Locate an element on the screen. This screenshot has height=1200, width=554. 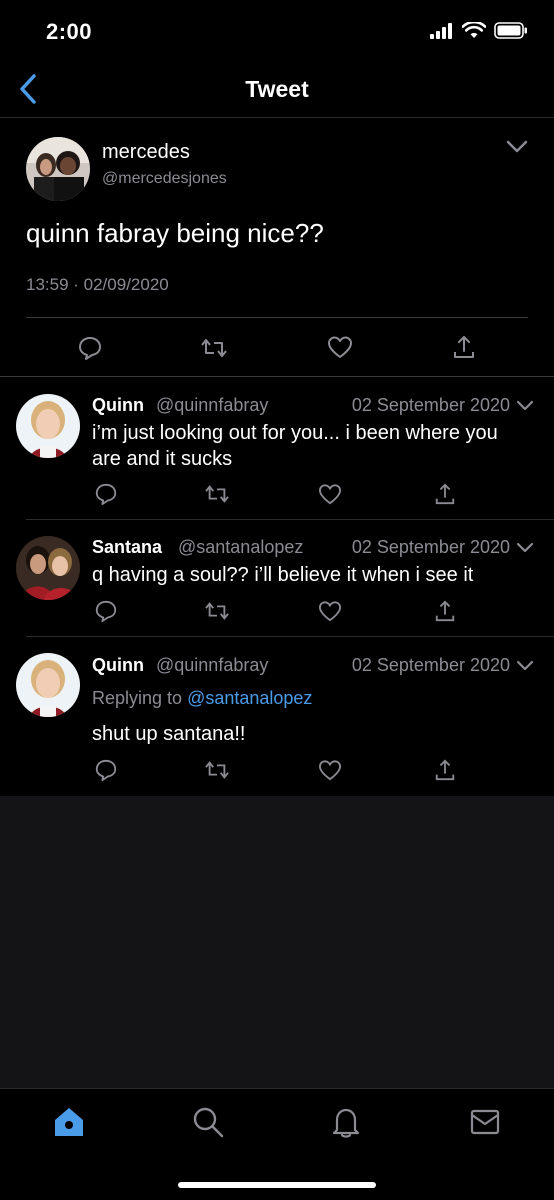
replying-to: Replying to @santanalopez is located at coordinates (202, 698).